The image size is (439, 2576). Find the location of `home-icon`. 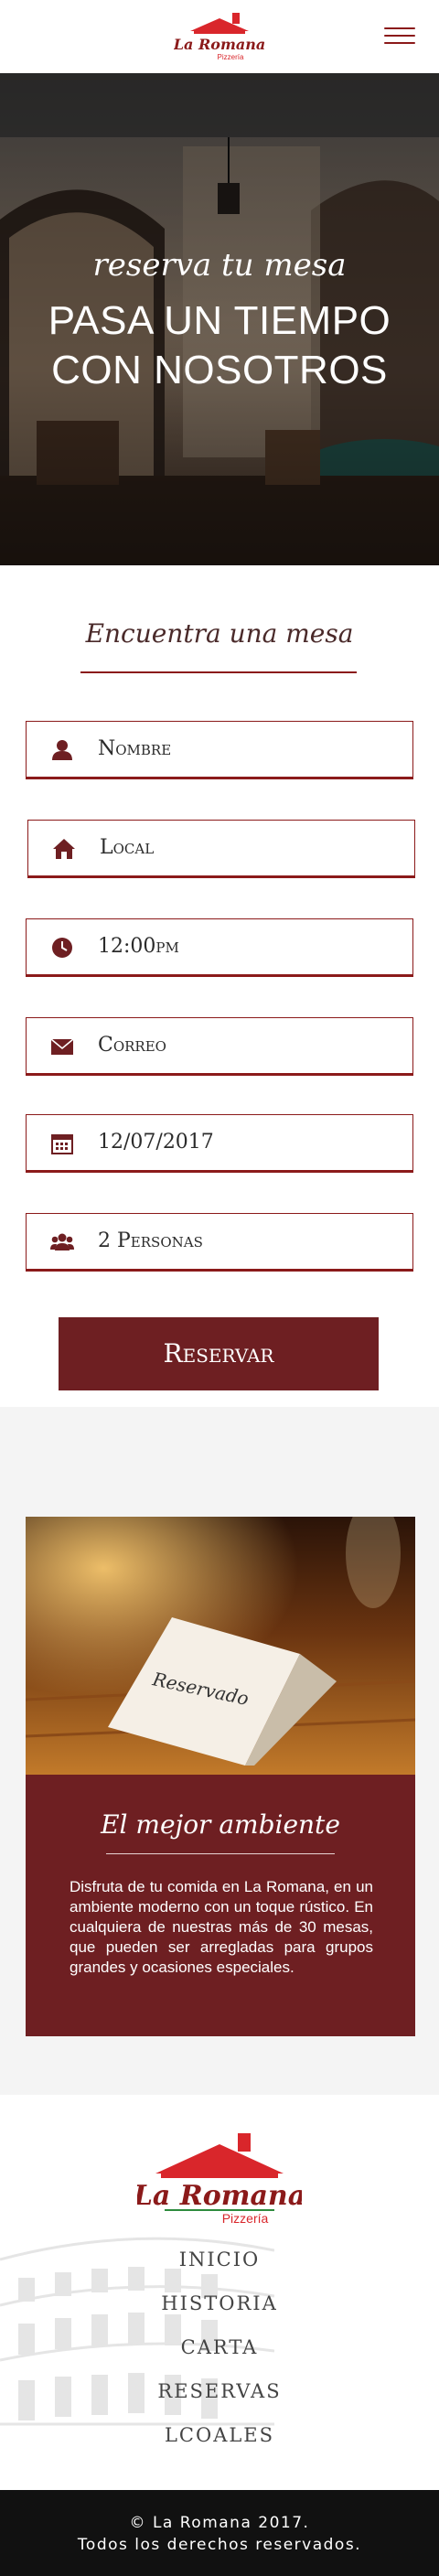

home-icon is located at coordinates (64, 849).